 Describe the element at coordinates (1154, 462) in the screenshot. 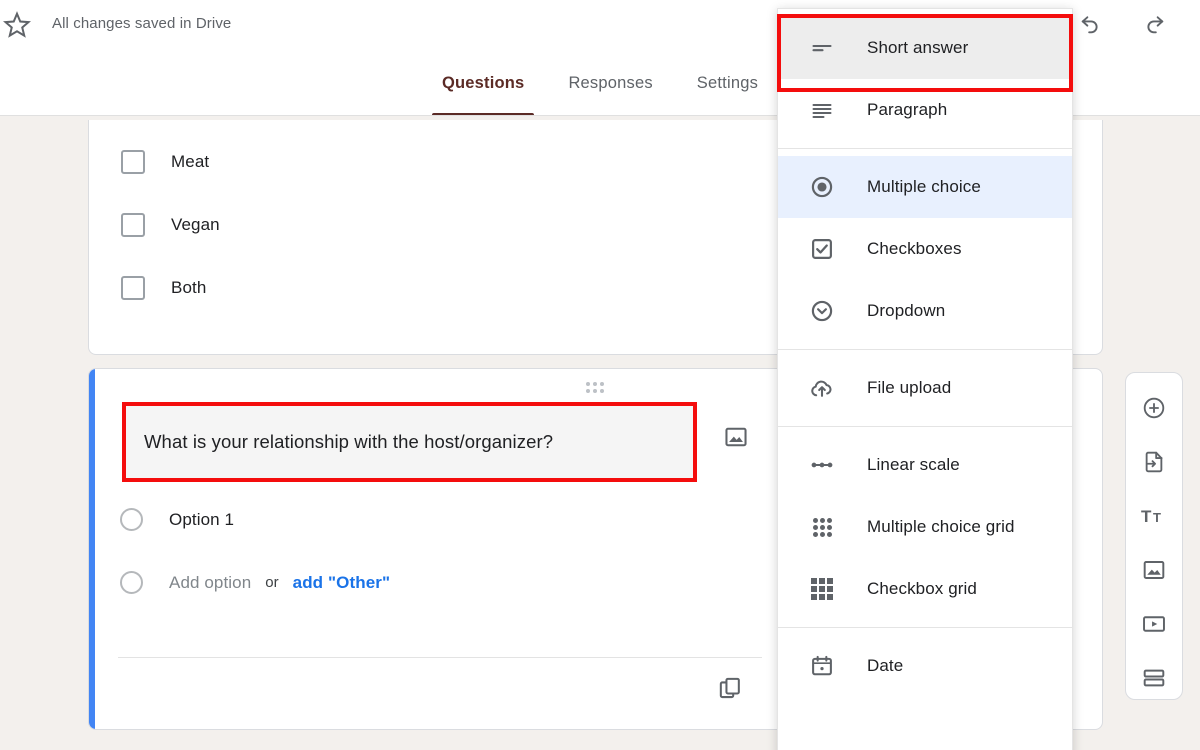

I see `import-questions-icon` at that location.